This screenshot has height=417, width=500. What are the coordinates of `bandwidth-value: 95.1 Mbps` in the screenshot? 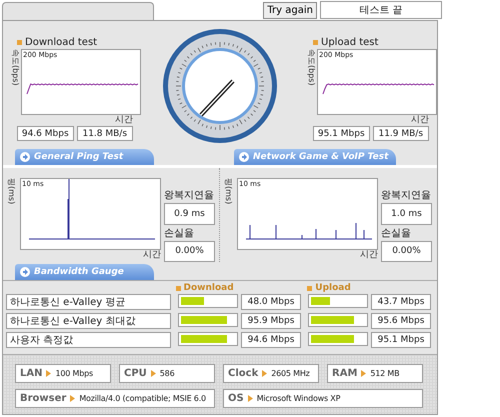 It's located at (401, 340).